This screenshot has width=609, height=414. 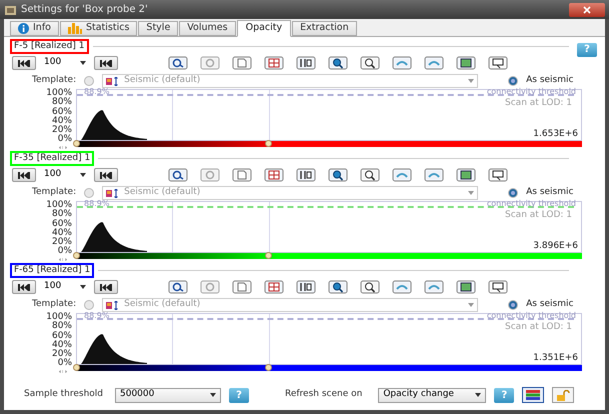 I want to click on template-label: Template:, so click(x=54, y=81).